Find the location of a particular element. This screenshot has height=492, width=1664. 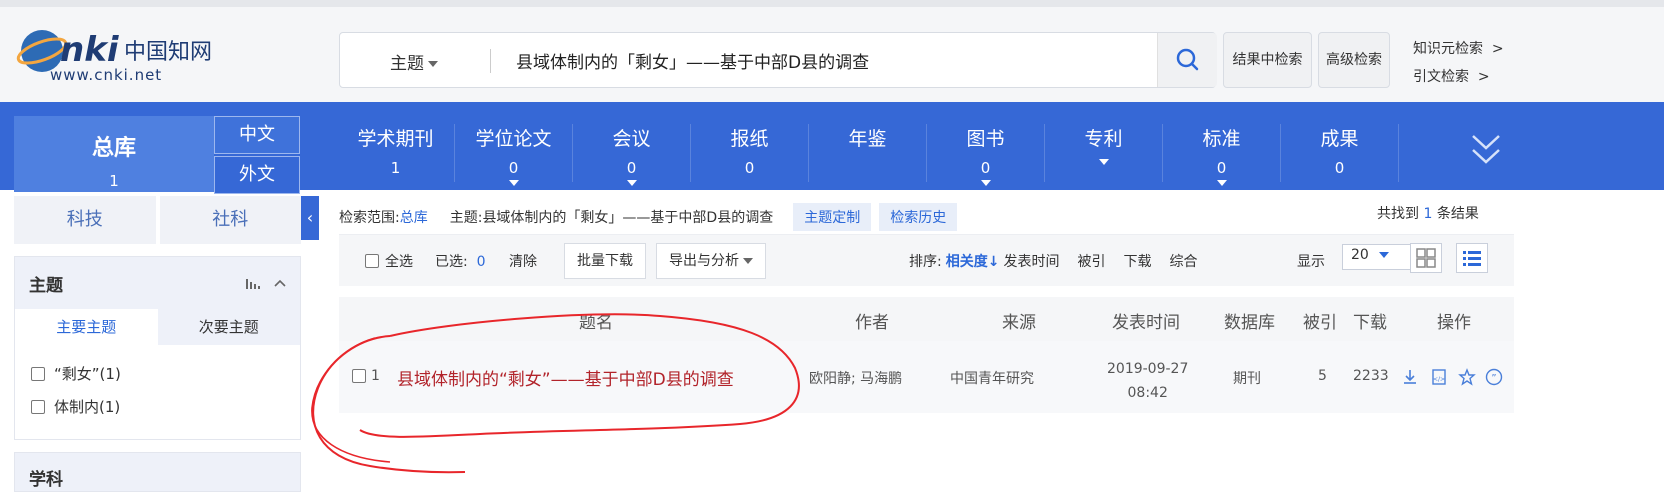

sort-download: 下载 is located at coordinates (1137, 261).